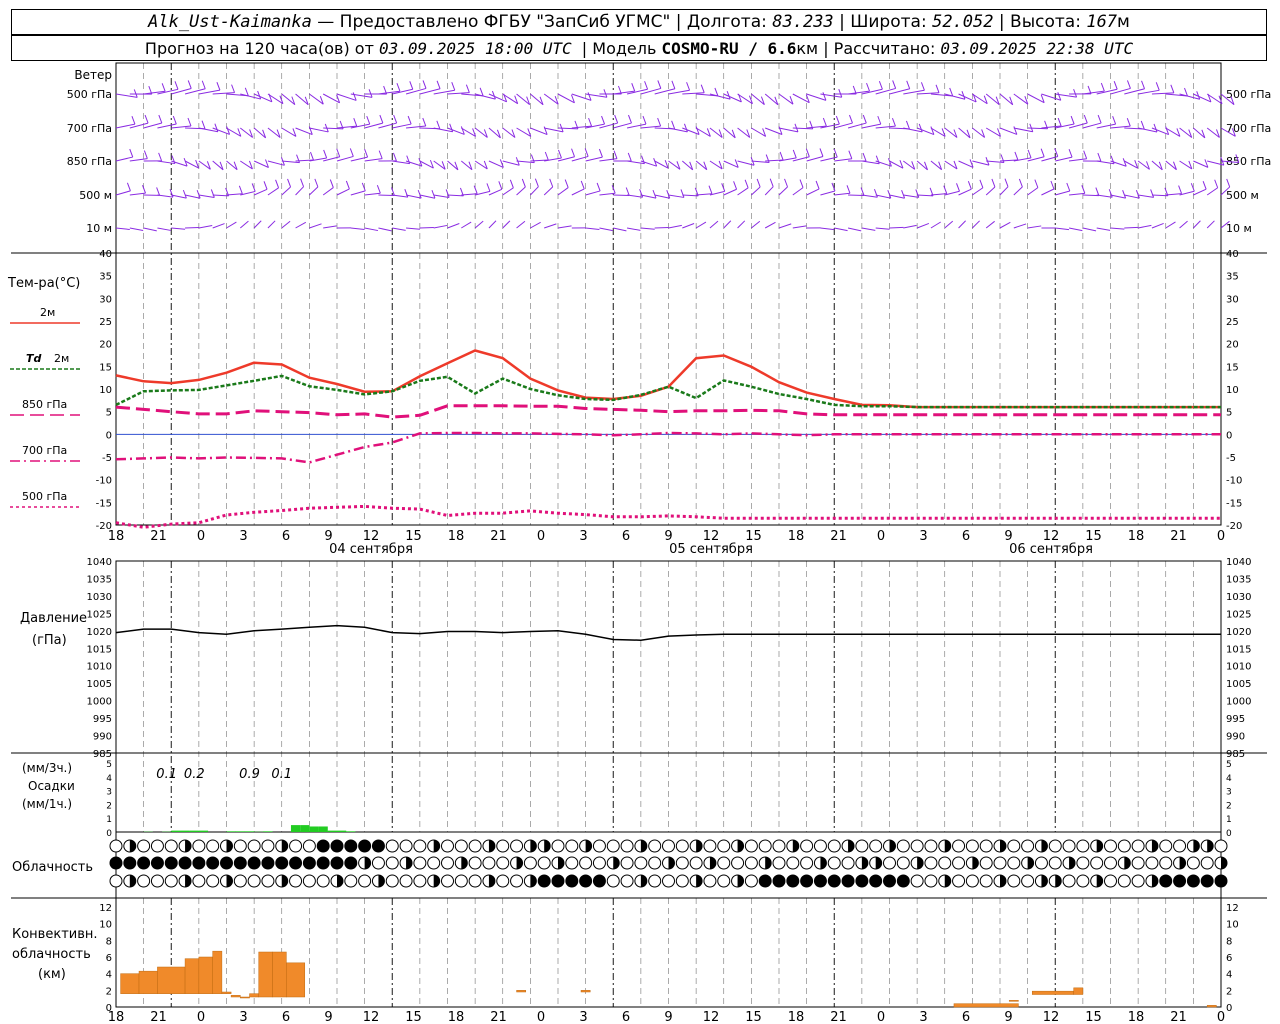 The width and height of the screenshot is (1280, 1024). Describe the element at coordinates (109, 991) in the screenshot. I see `conv-tick-label: 2` at that location.